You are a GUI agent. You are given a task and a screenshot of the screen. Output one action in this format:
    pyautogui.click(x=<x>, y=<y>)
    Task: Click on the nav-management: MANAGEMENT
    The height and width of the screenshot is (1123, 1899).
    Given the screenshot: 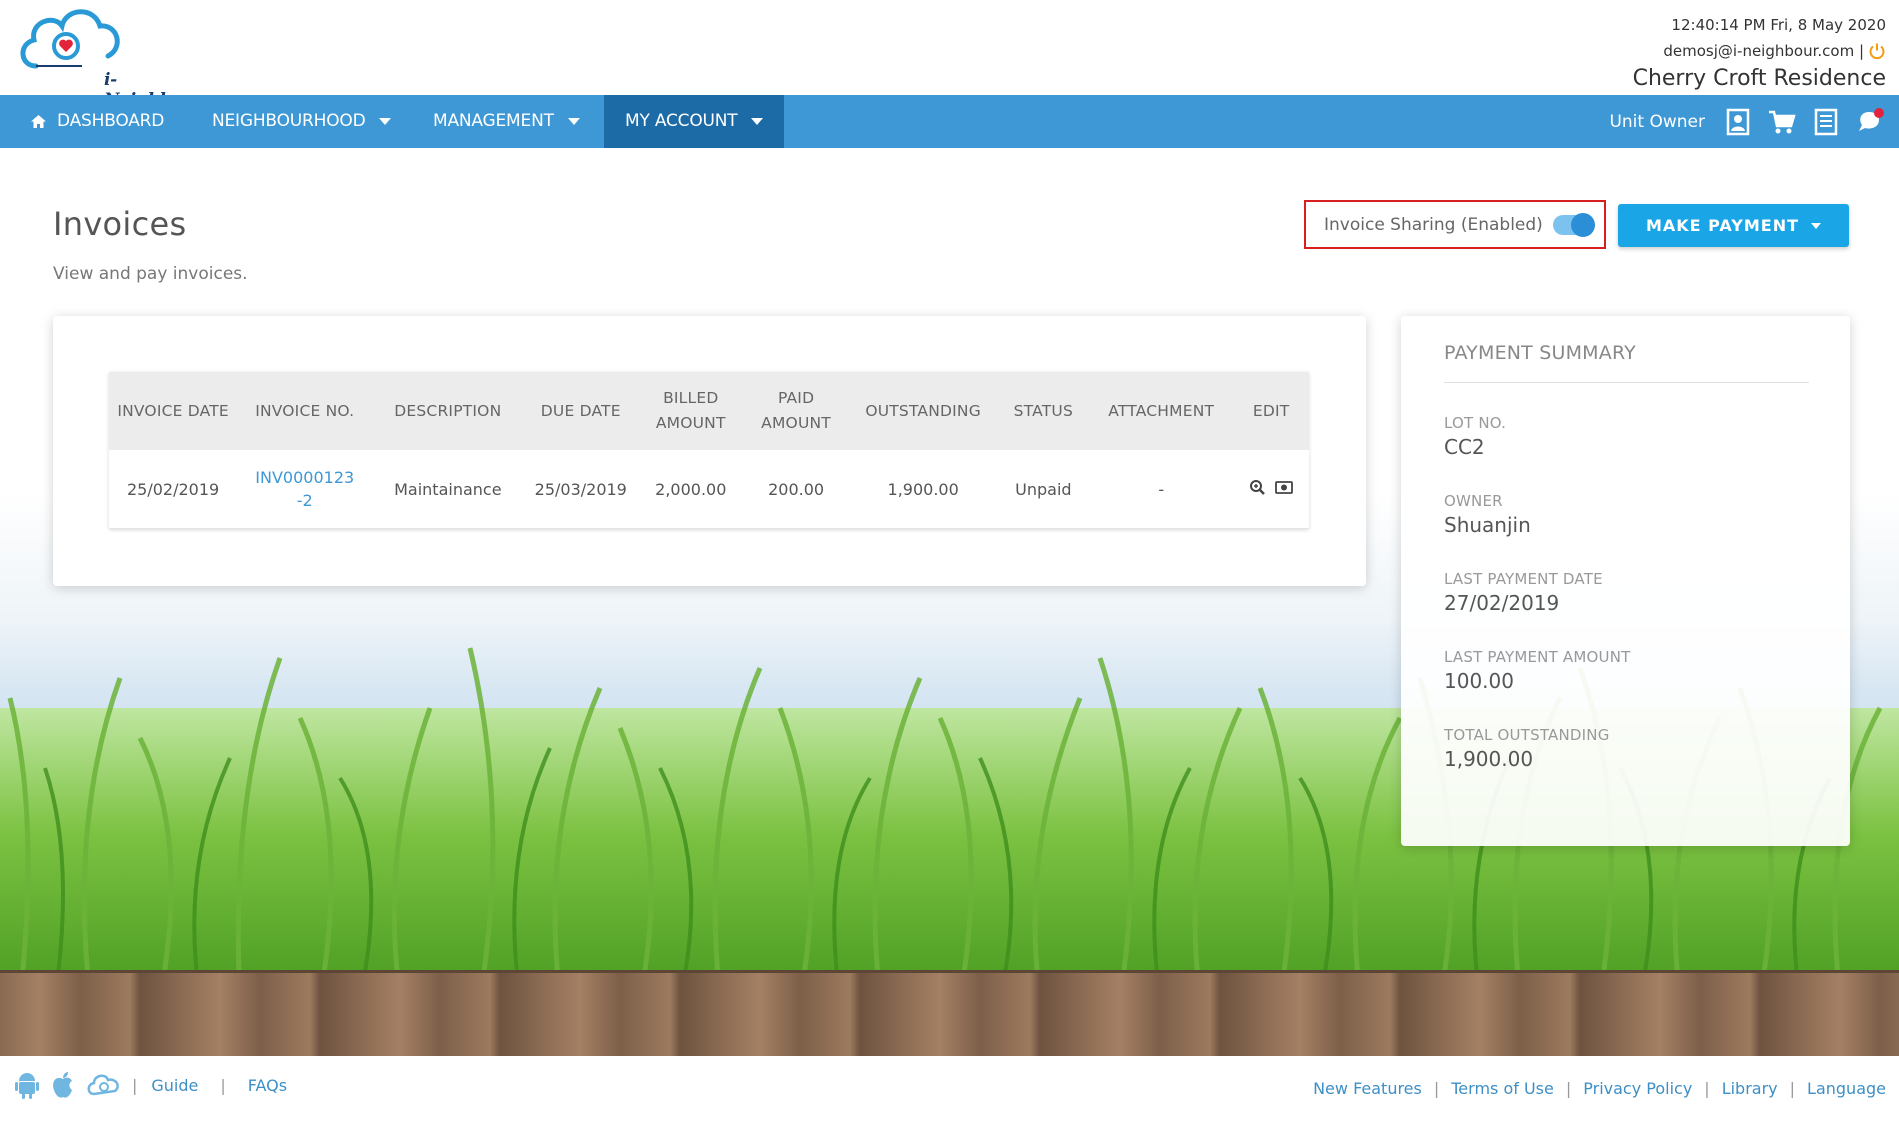 What is the action you would take?
    pyautogui.click(x=506, y=121)
    